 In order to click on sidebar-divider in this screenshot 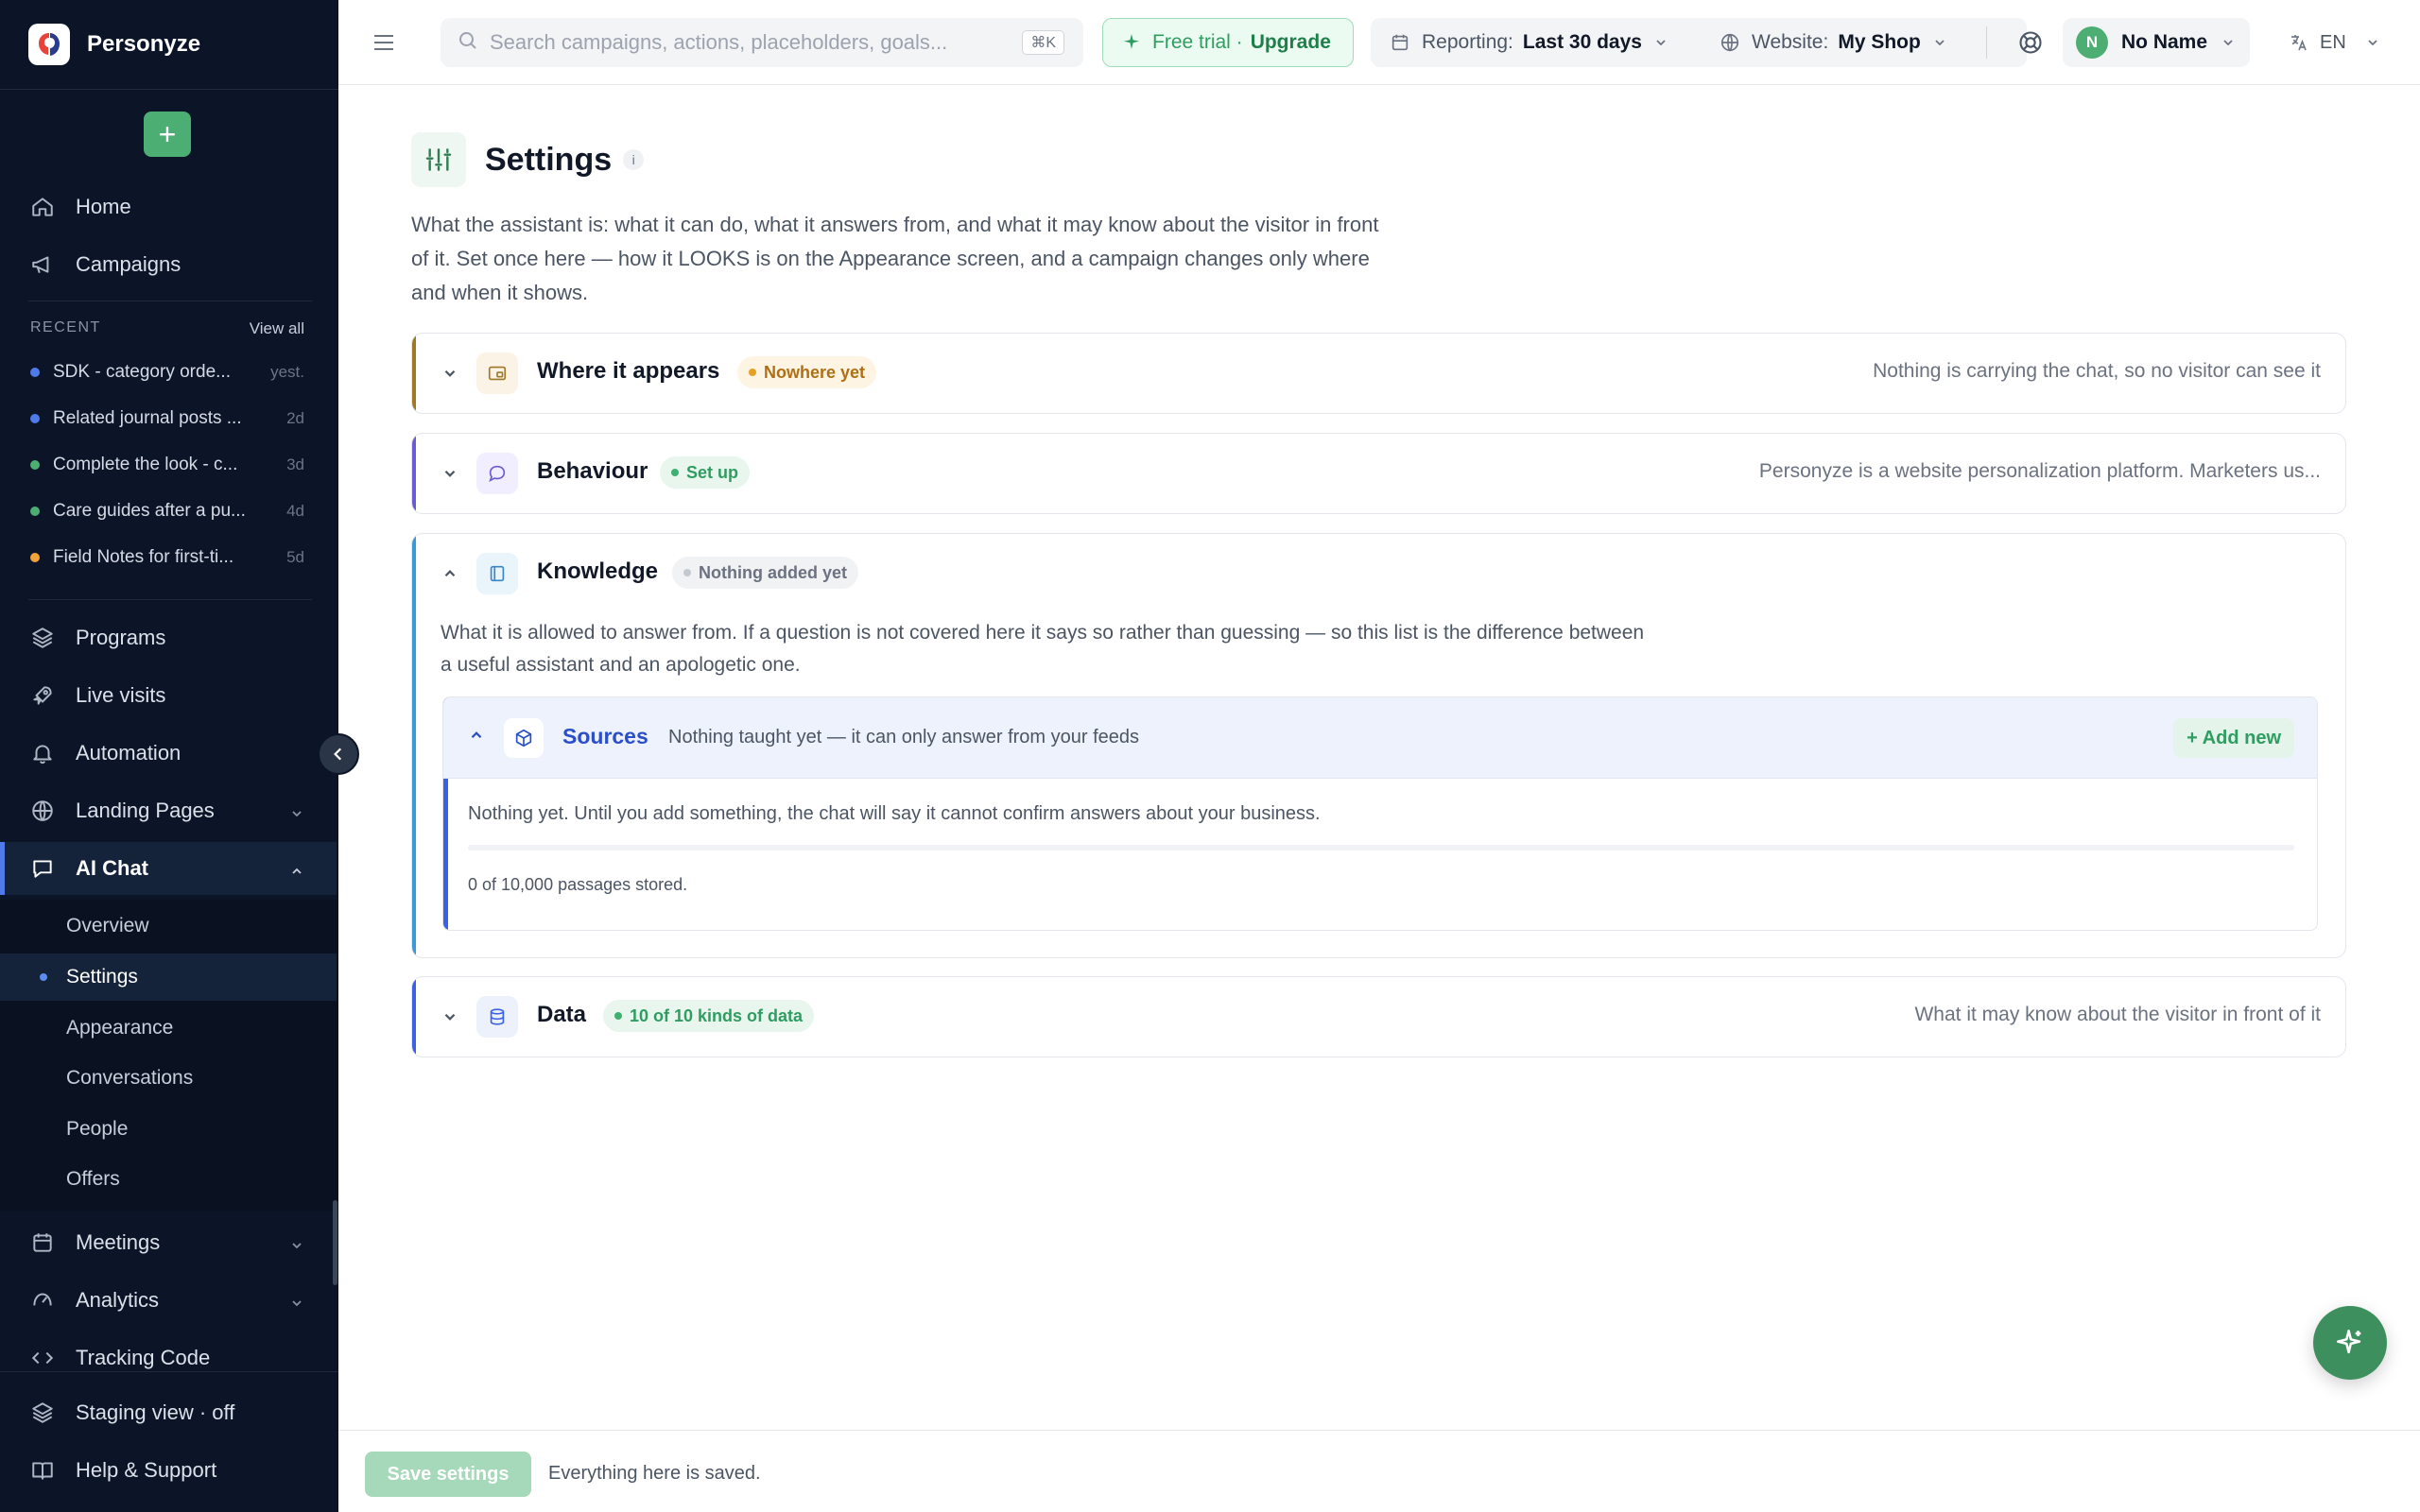, I will do `click(169, 1371)`.